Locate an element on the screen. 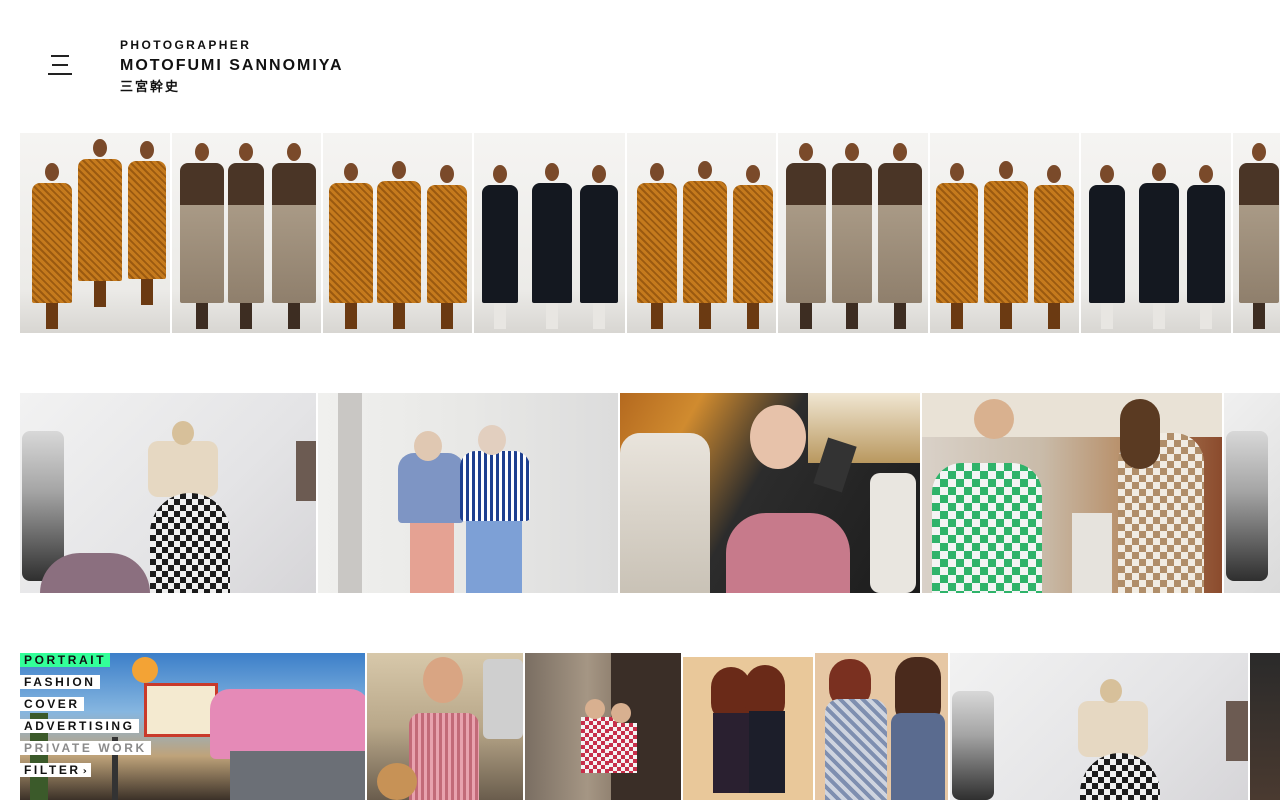 The height and width of the screenshot is (800, 1280). chevron-right-icon: › is located at coordinates (84, 771).